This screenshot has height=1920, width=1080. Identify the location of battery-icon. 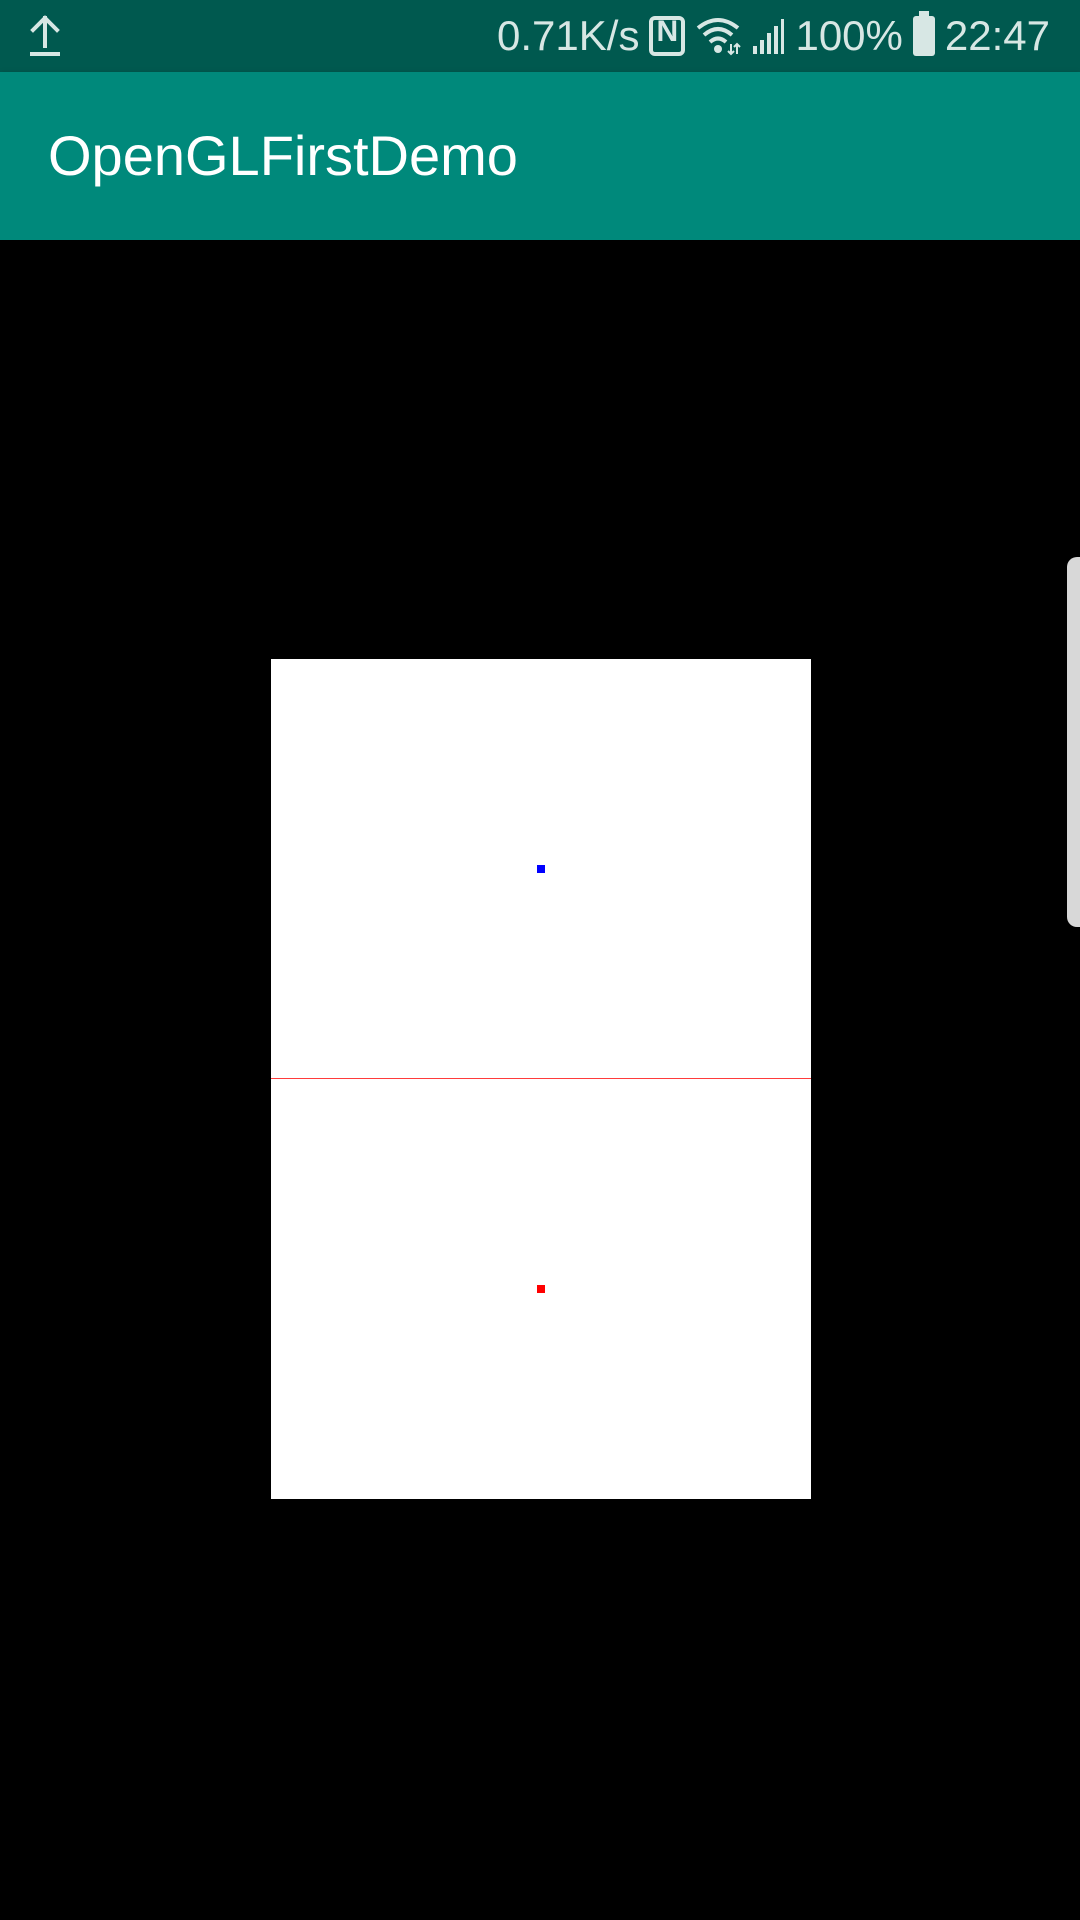
(923, 33).